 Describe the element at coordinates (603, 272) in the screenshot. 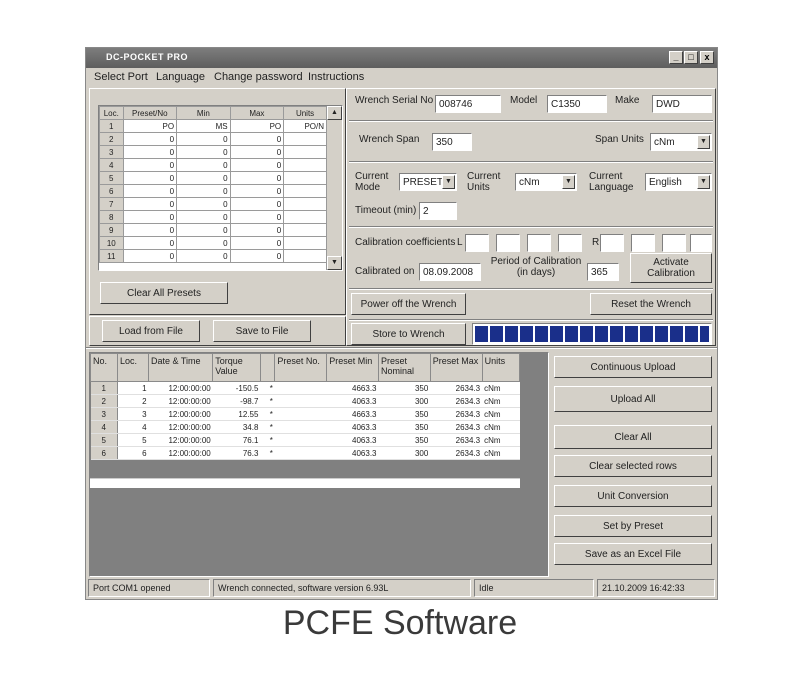

I see `period-field: 365` at that location.